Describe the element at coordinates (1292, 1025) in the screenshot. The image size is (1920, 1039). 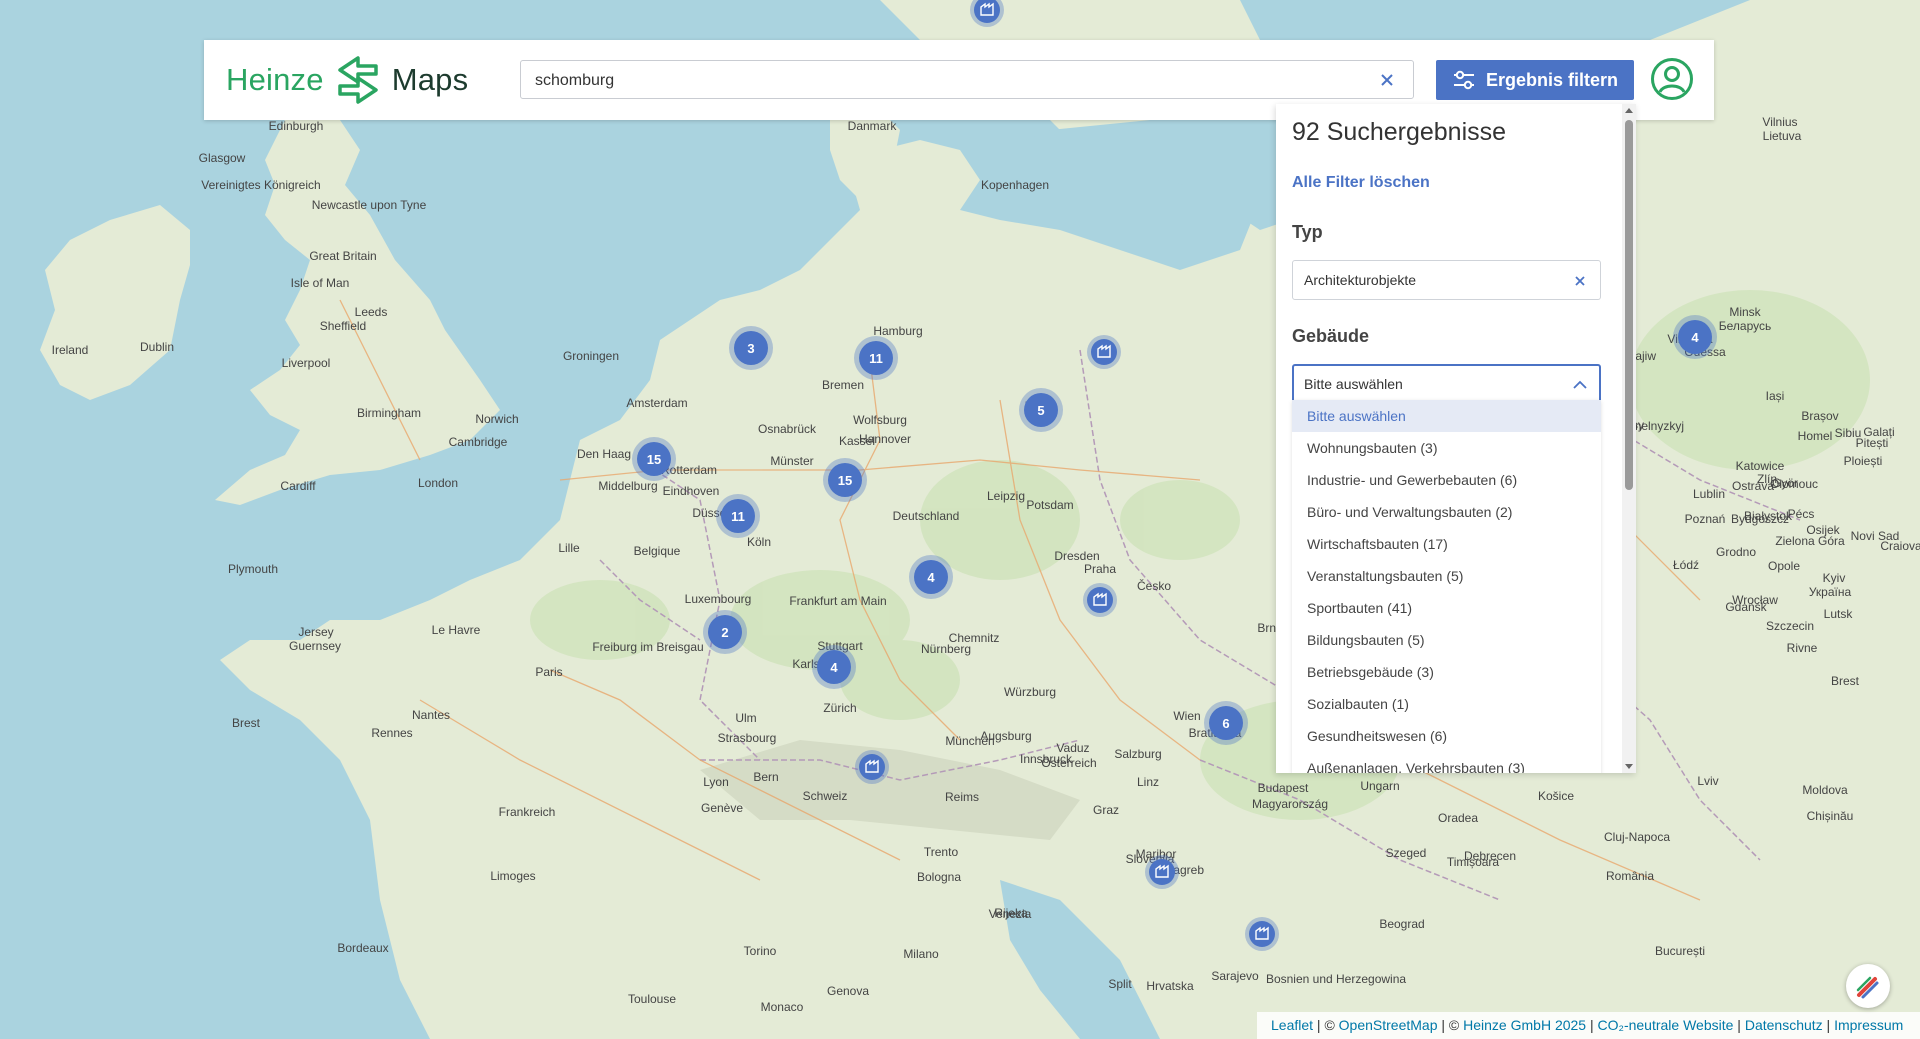
I see `leaflet-link: Leaflet` at that location.